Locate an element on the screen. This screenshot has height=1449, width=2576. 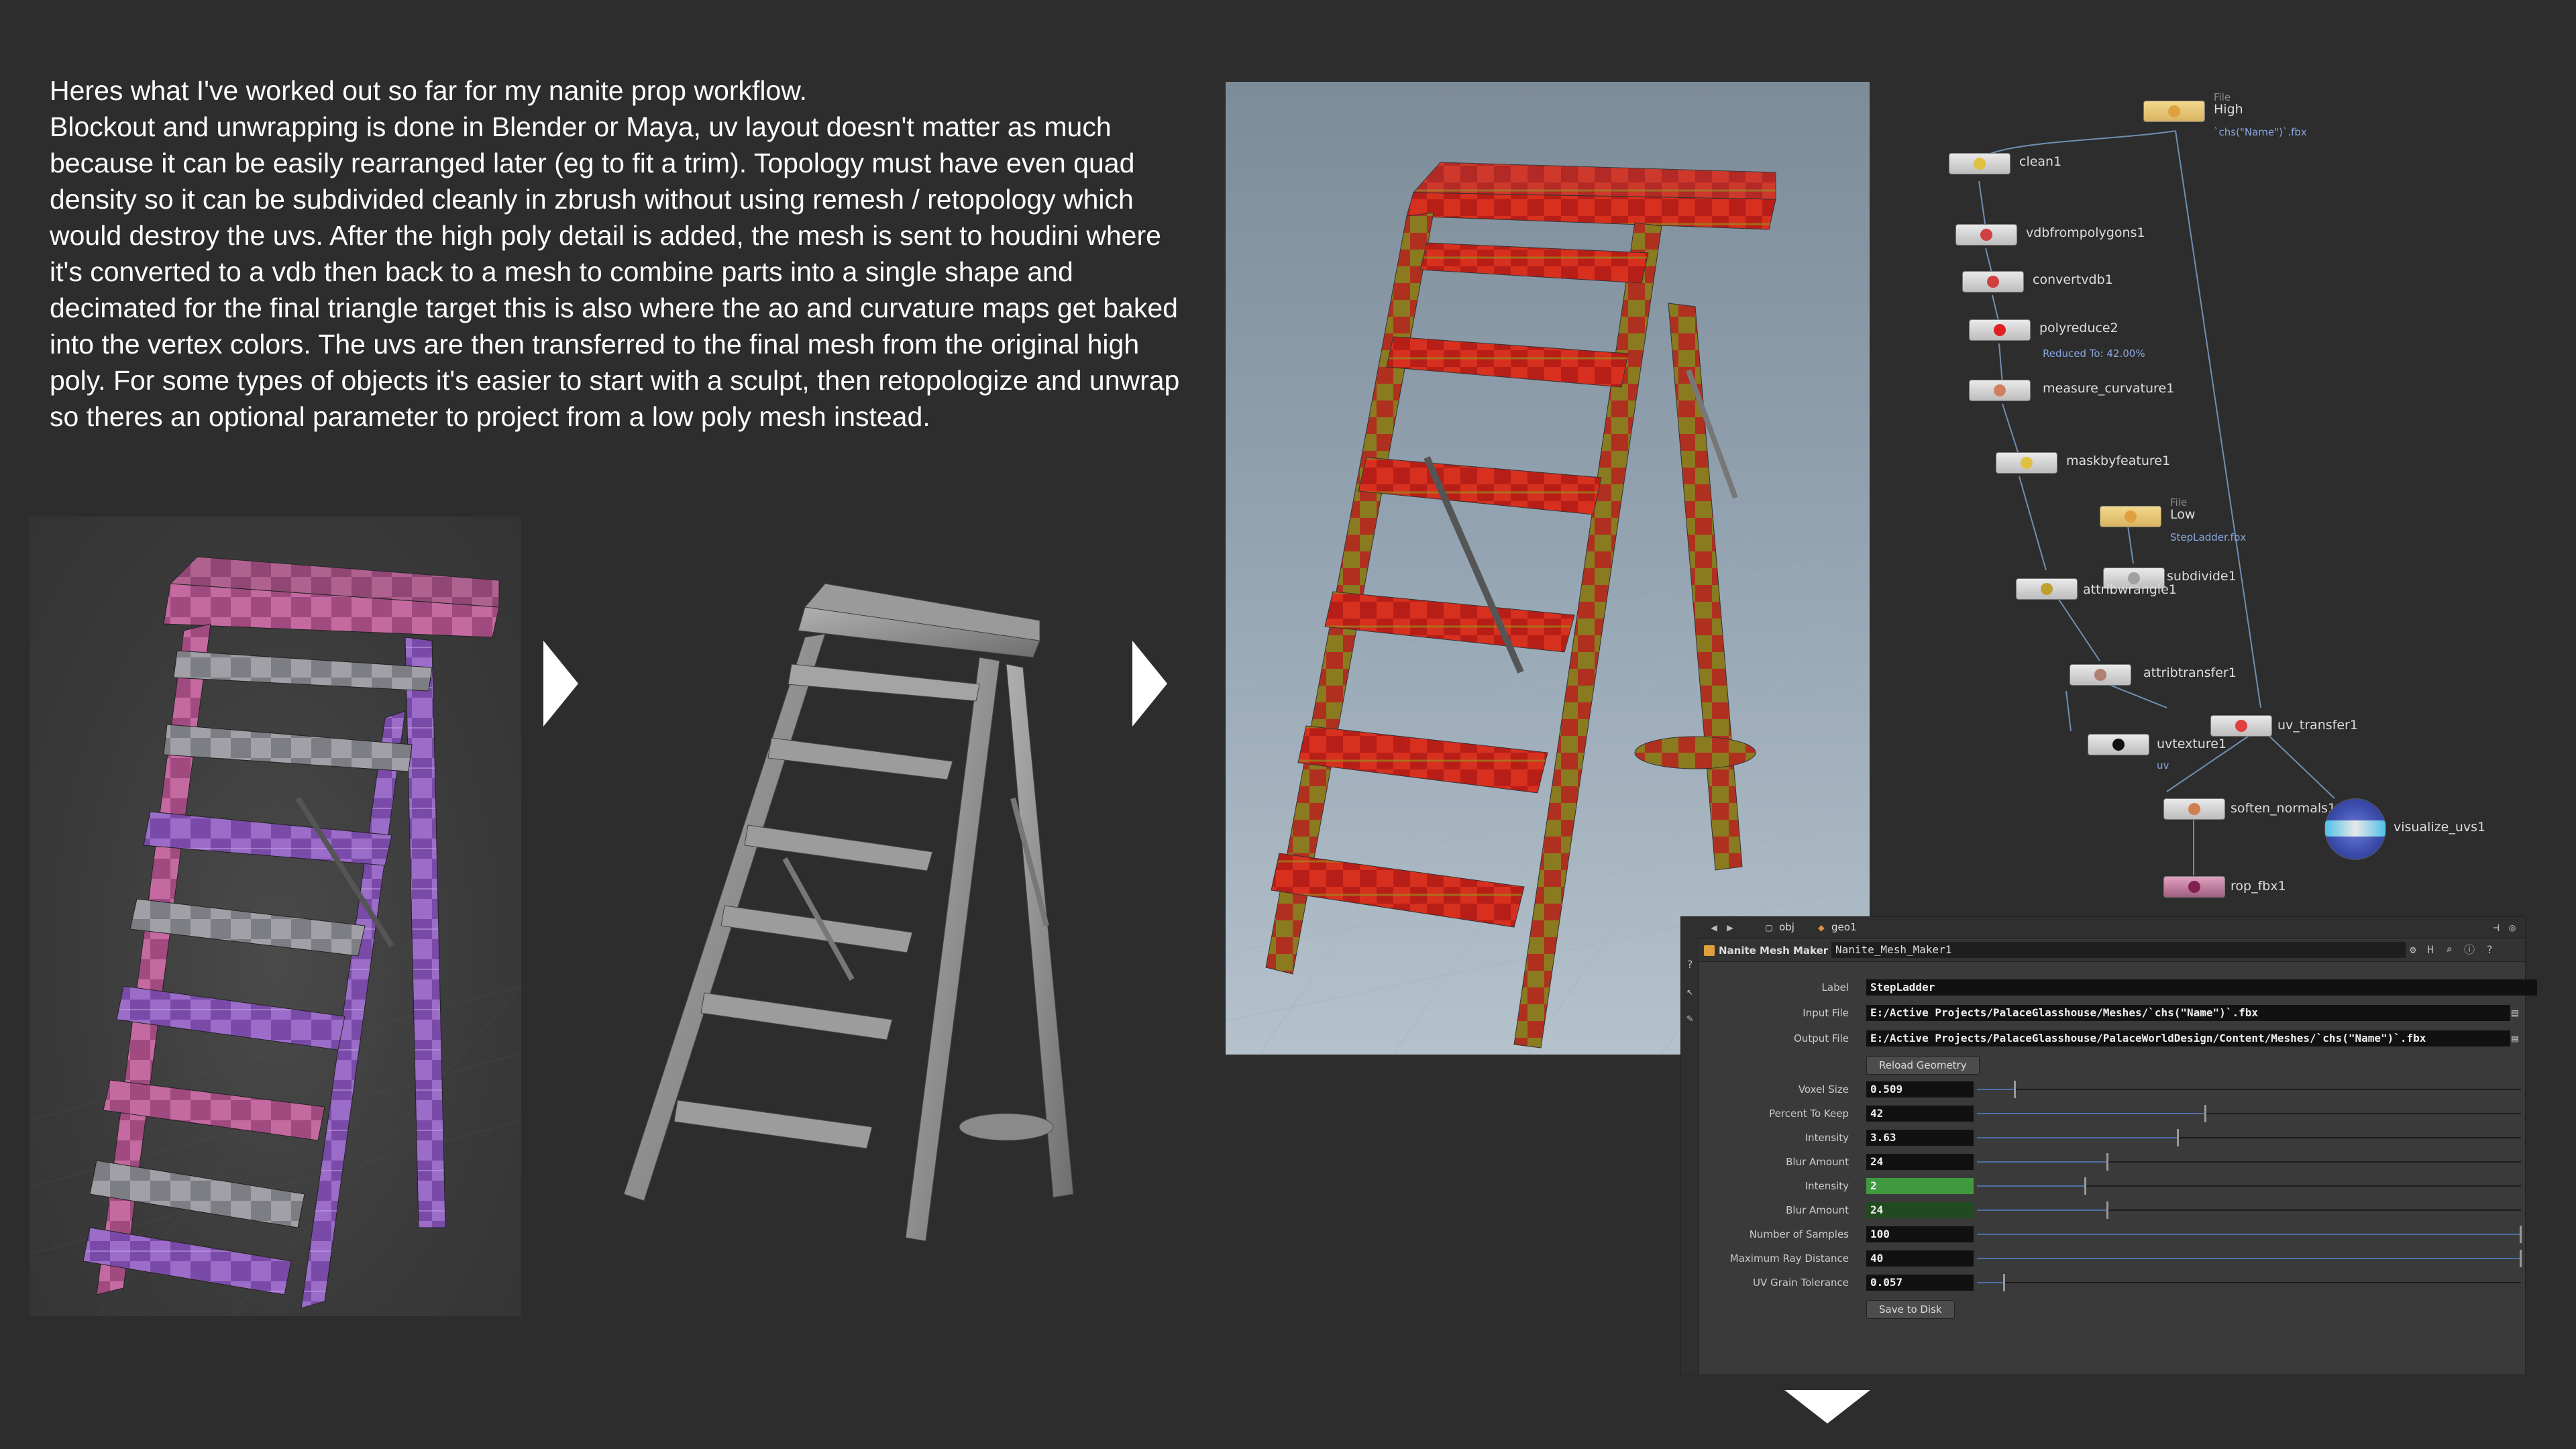
param-uv-grain-tolerance: UV Grain Tolerance 0.057 is located at coordinates (2112, 1283).